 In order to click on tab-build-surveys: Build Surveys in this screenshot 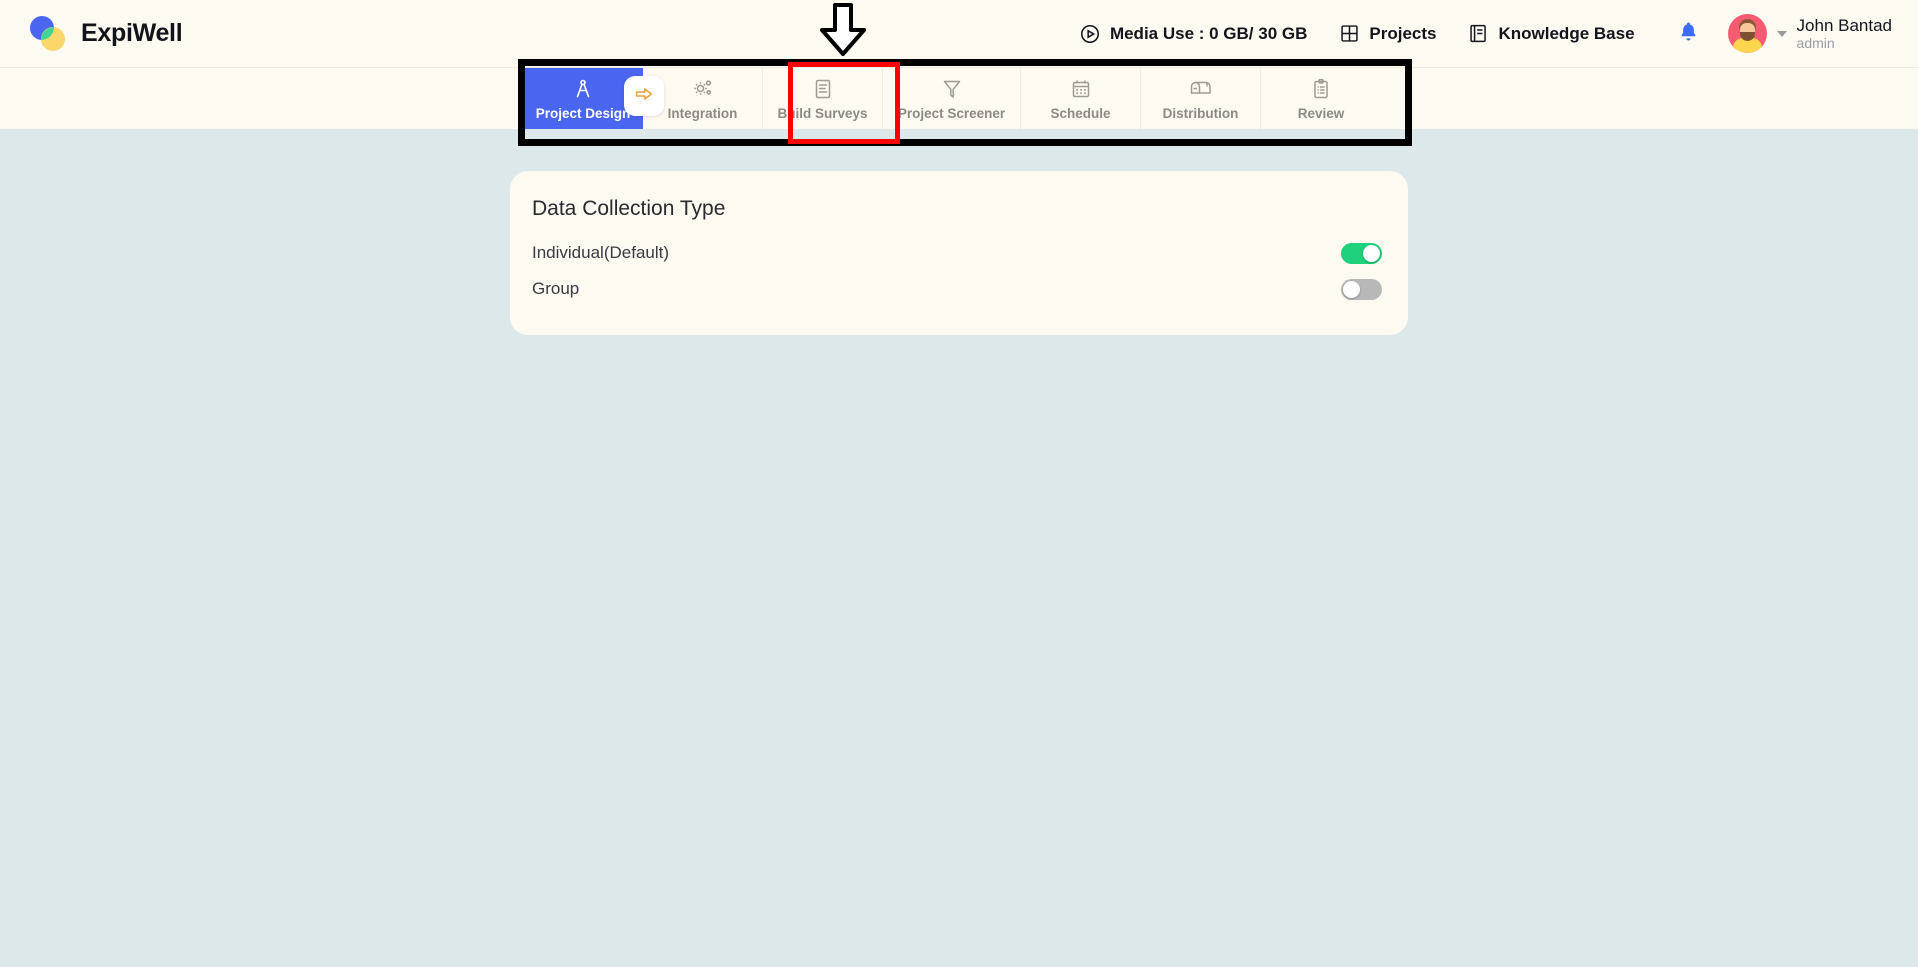, I will do `click(823, 98)`.